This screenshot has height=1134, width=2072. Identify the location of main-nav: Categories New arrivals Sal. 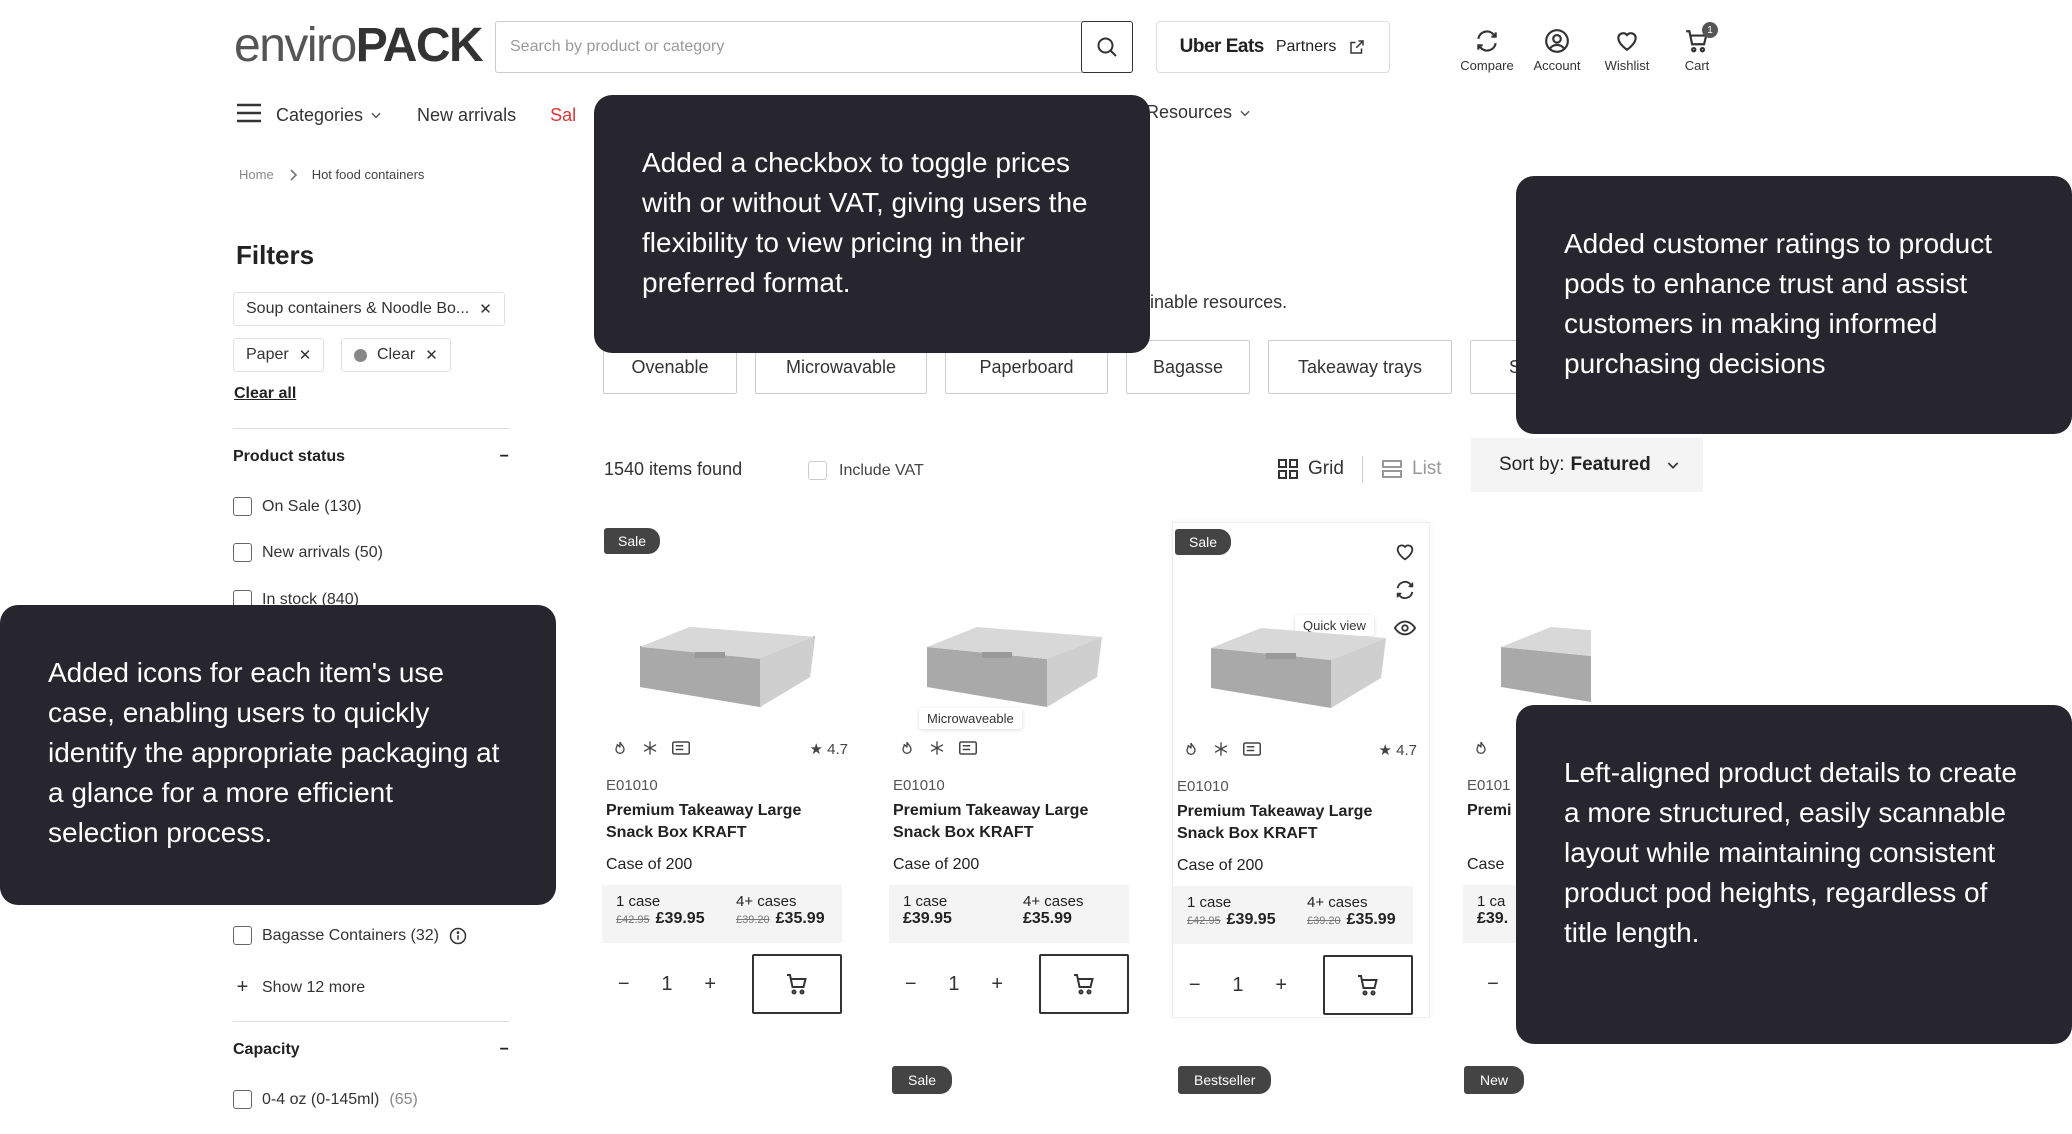
(423, 115).